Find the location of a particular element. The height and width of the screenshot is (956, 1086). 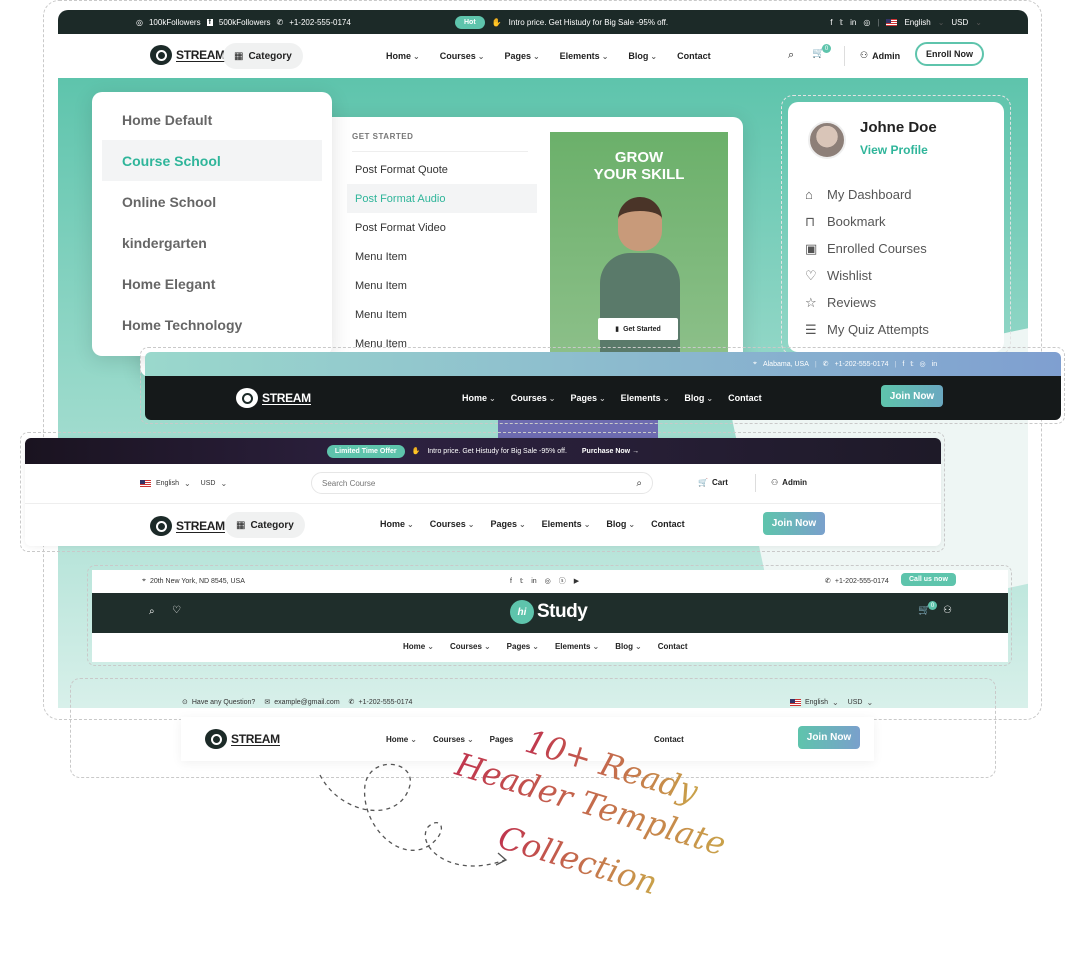

home-menu-item: kindergarten is located at coordinates (212, 242).